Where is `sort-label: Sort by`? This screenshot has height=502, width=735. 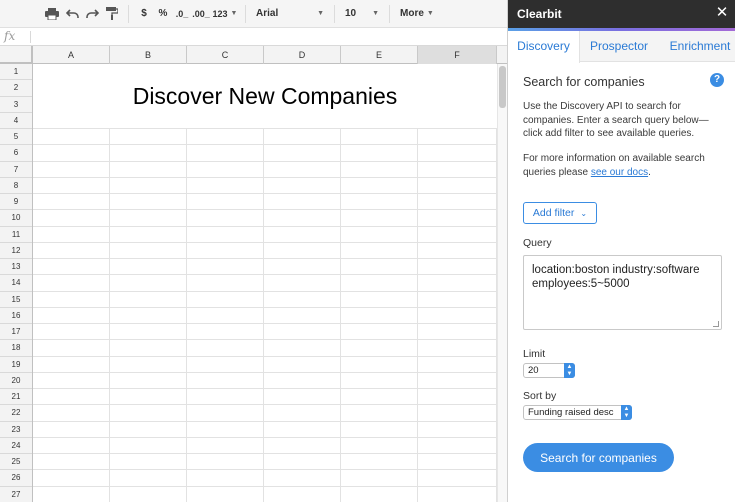
sort-label: Sort by is located at coordinates (540, 396).